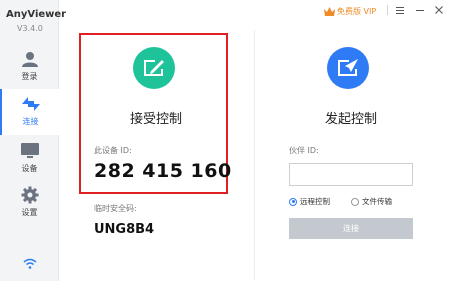  Describe the element at coordinates (420, 10) in the screenshot. I see `minimize-icon` at that location.